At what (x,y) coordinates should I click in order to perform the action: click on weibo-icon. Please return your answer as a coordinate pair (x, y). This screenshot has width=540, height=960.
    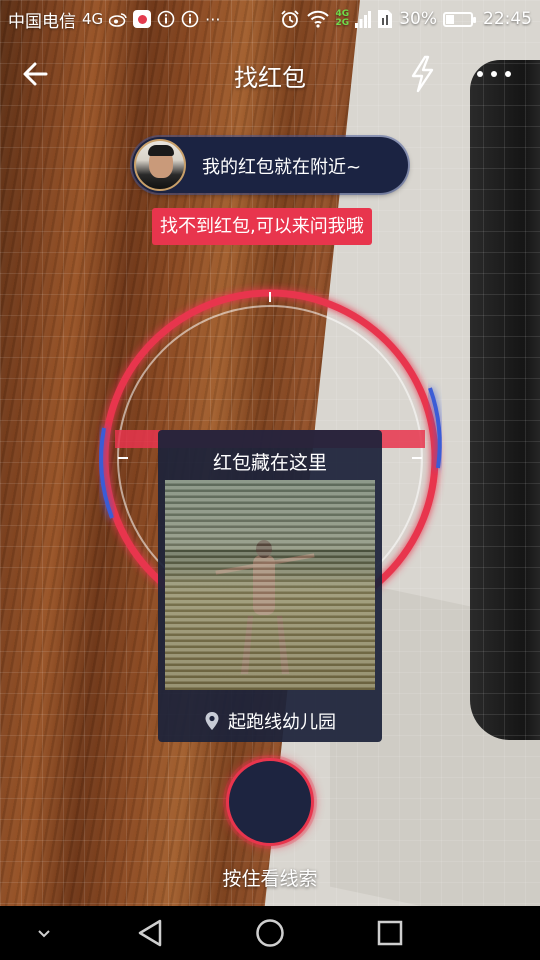
    Looking at the image, I should click on (118, 19).